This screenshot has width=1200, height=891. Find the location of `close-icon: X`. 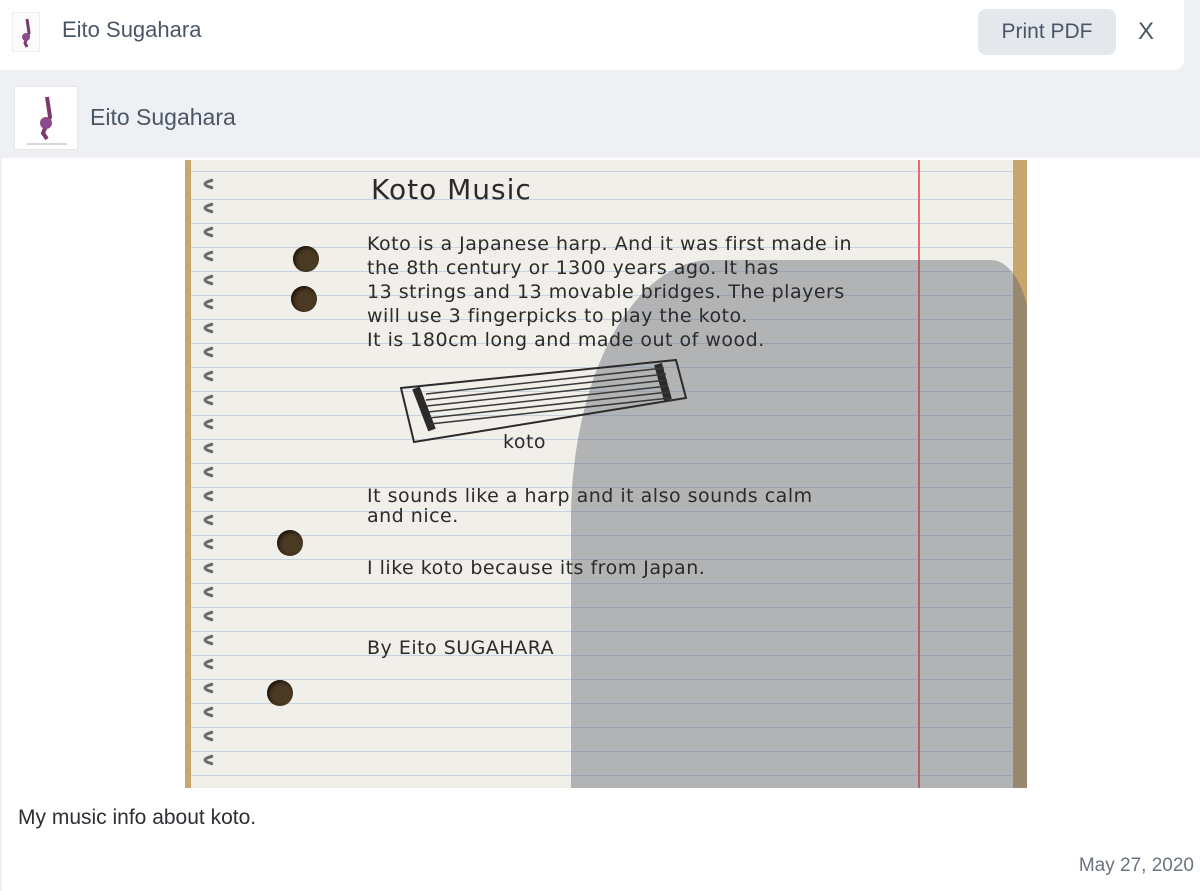

close-icon: X is located at coordinates (1145, 31).